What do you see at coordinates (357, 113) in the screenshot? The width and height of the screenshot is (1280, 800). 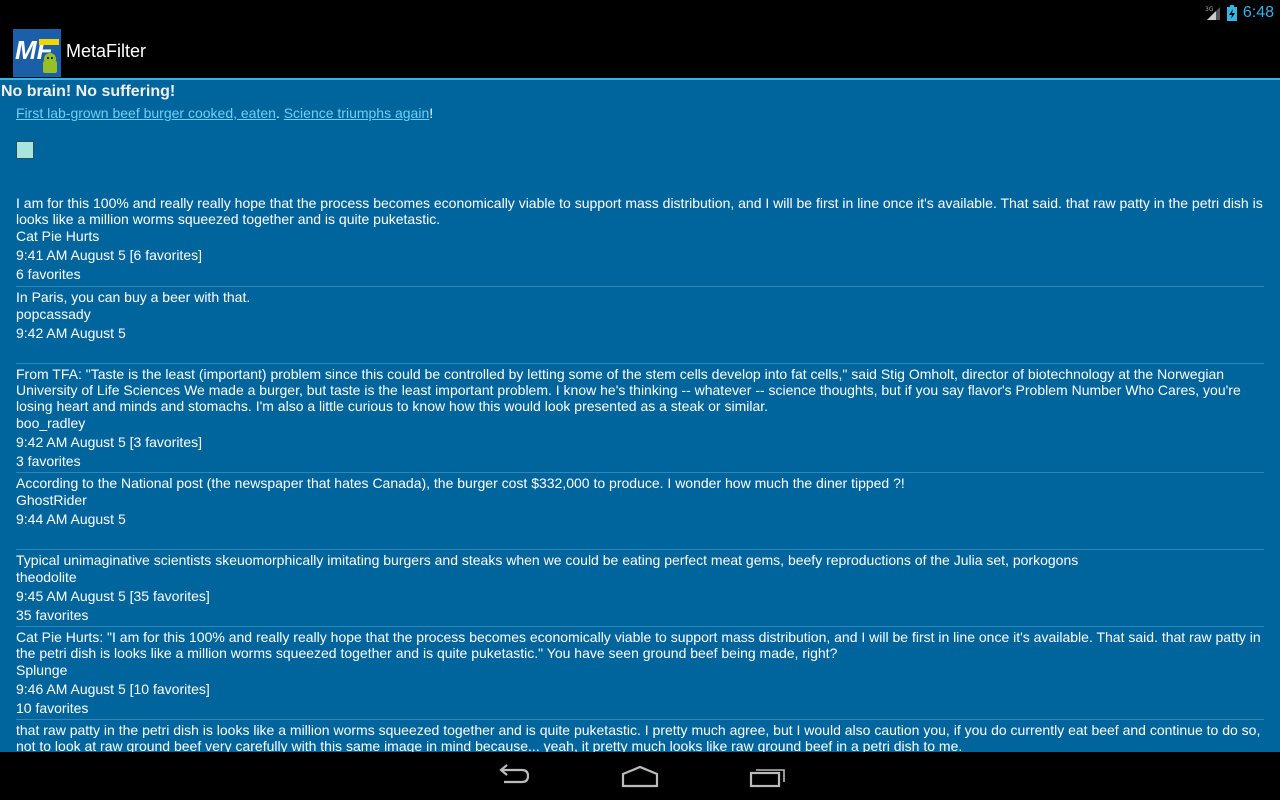 I see `post-link-2: Science triumphs again` at bounding box center [357, 113].